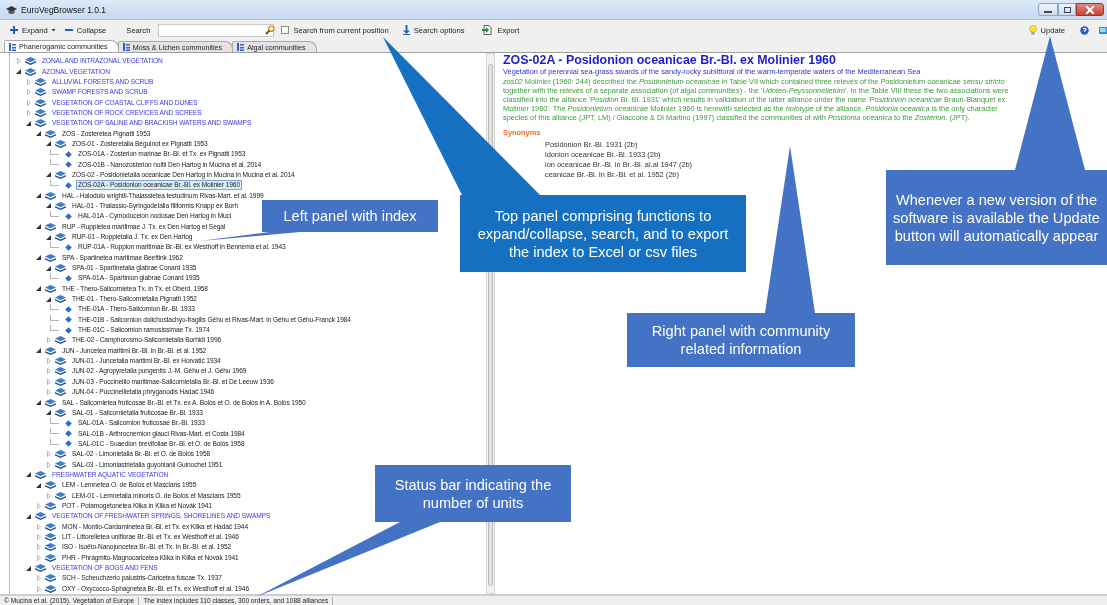 Image resolution: width=1107 pixels, height=605 pixels. Describe the element at coordinates (1067, 9) in the screenshot. I see `maximize-button` at that location.